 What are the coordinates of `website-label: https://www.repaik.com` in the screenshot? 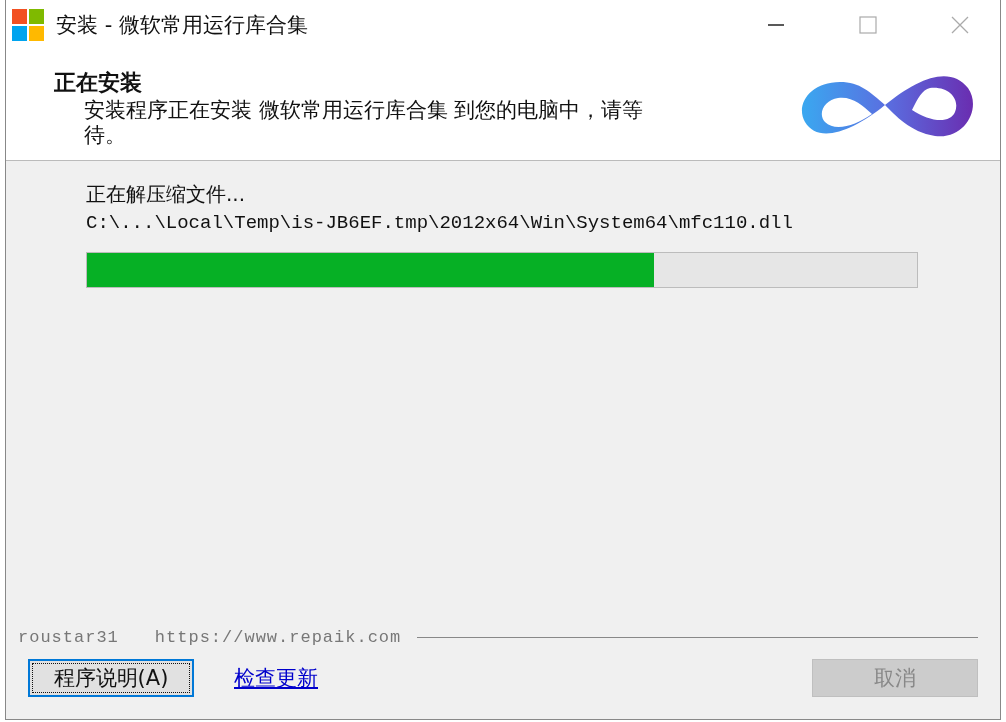 It's located at (278, 637).